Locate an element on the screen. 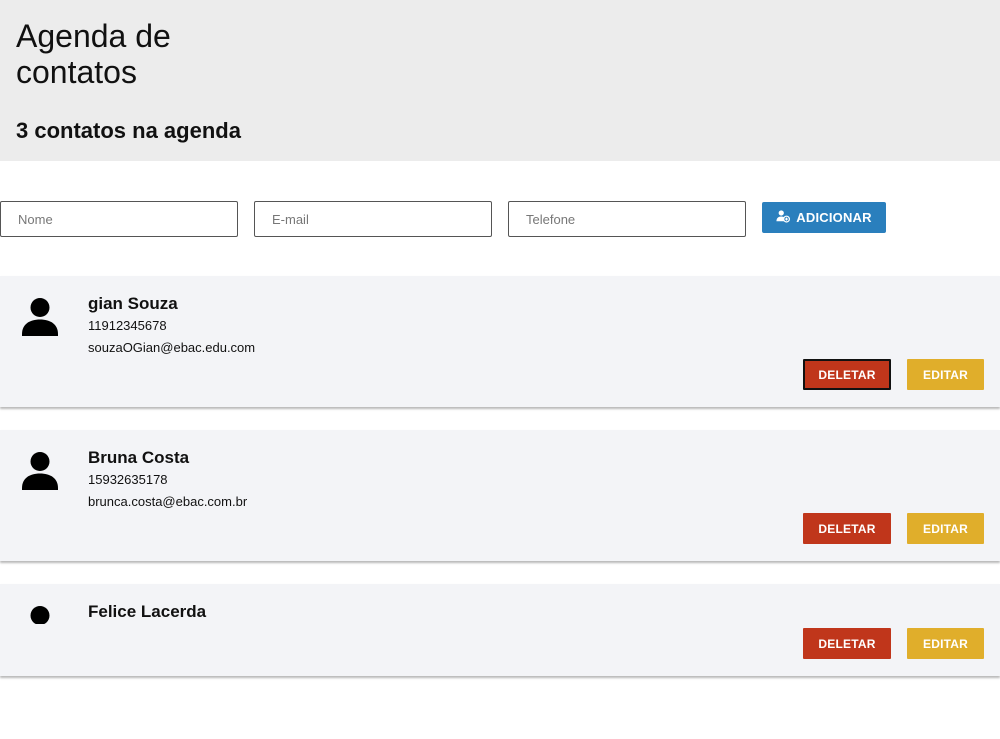 This screenshot has height=739, width=1000. contact-name: Felice Lacerda is located at coordinates (147, 611).